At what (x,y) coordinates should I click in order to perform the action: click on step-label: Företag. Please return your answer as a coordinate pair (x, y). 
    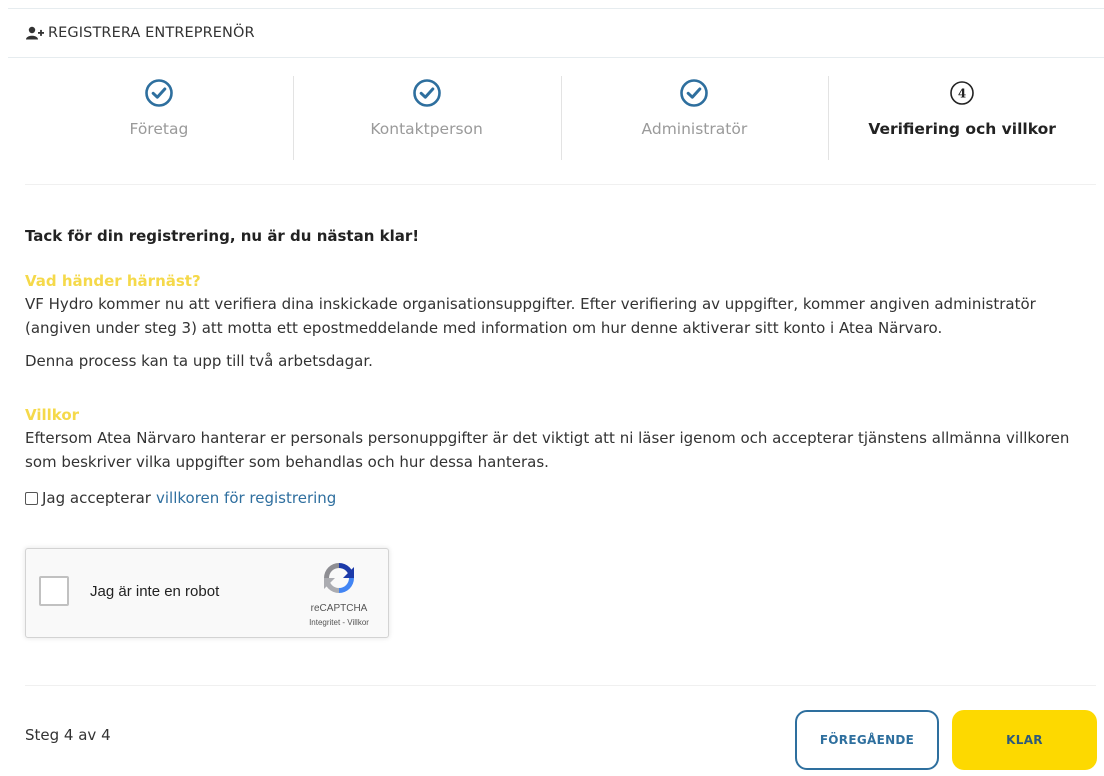
    Looking at the image, I should click on (159, 129).